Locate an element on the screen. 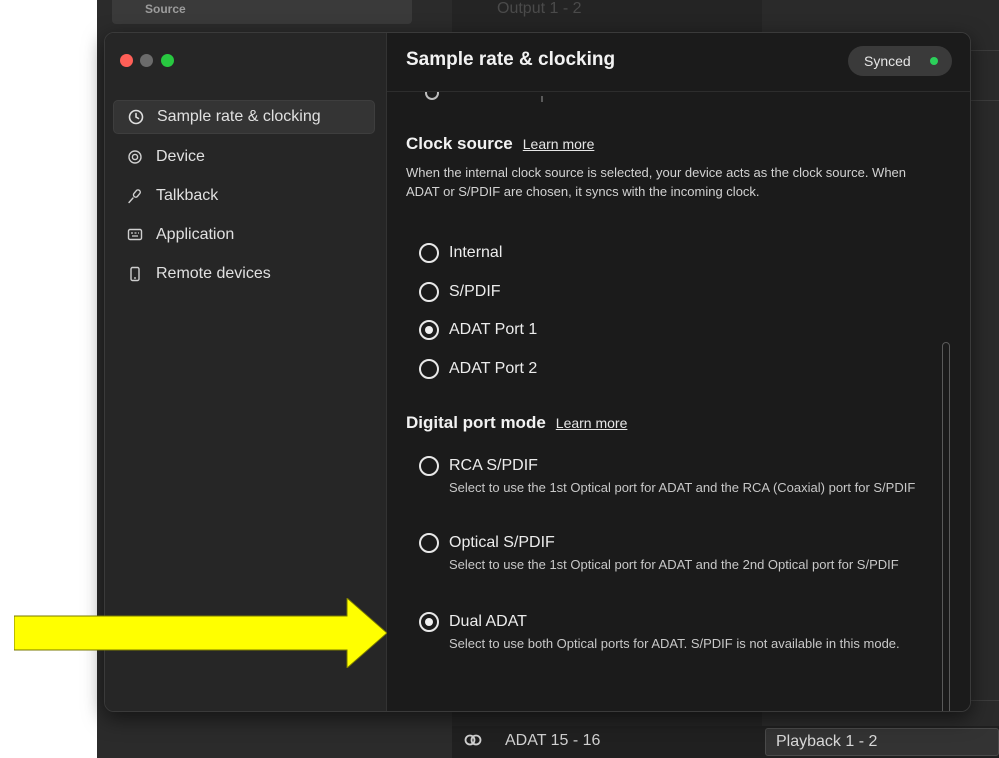 This screenshot has height=758, width=999. page-title: Sample rate & clocking is located at coordinates (511, 59).